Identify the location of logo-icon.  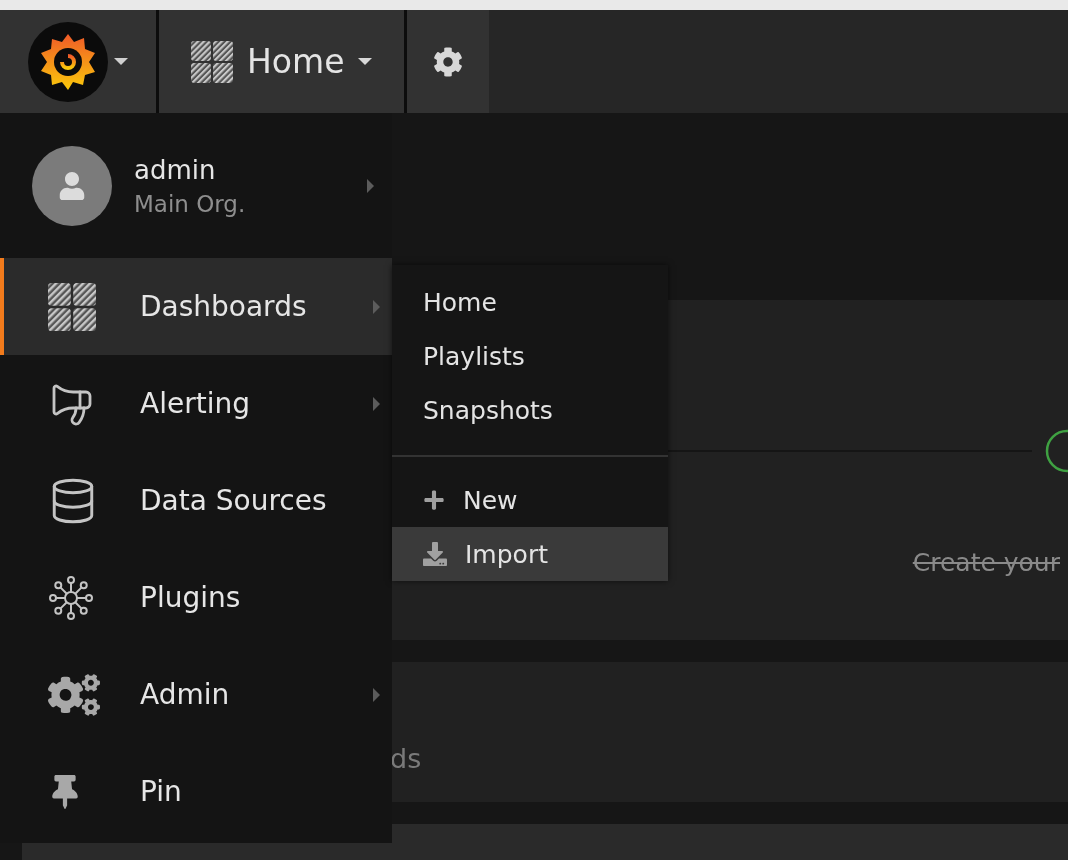
(68, 61).